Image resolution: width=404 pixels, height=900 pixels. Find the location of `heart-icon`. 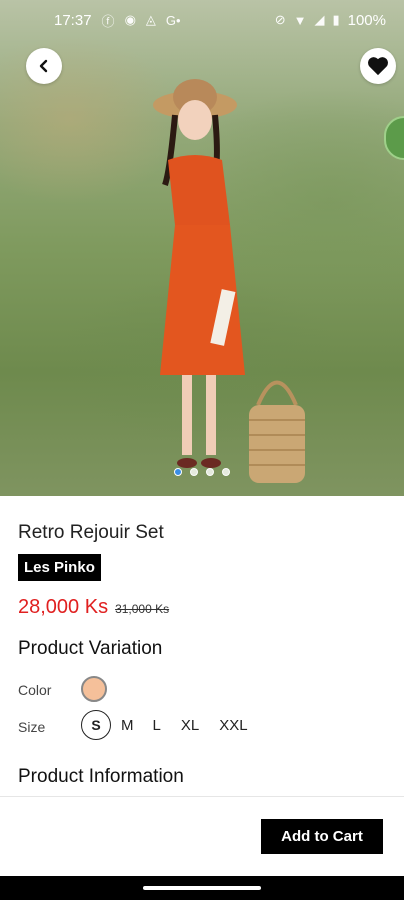

heart-icon is located at coordinates (378, 66).